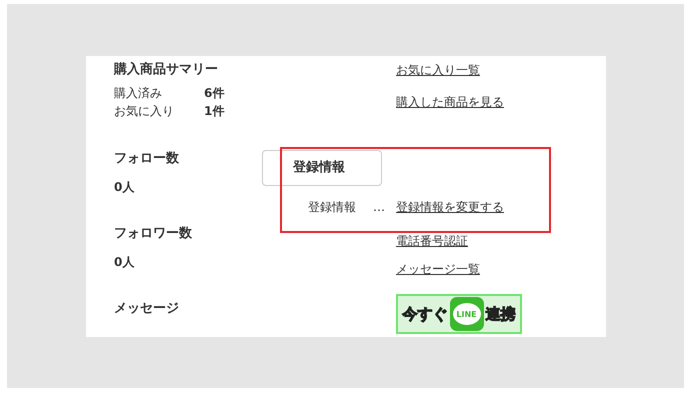 The width and height of the screenshot is (691, 400). I want to click on summary-label: お気に入り, so click(144, 111).